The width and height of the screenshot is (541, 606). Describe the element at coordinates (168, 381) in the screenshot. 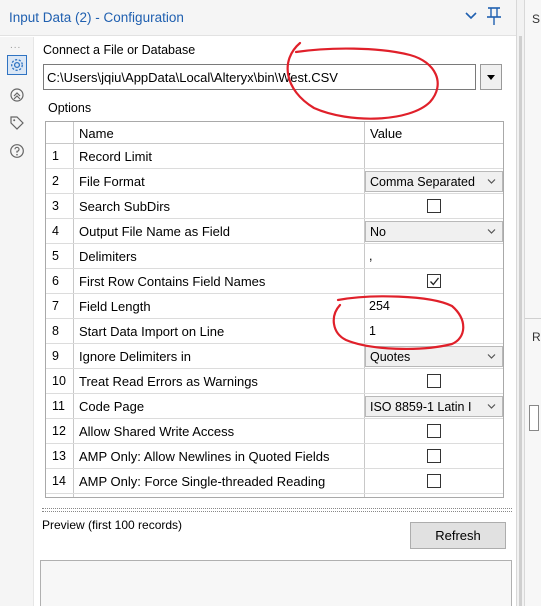

I see `option-name: Treat Read Errors as Warnings` at that location.